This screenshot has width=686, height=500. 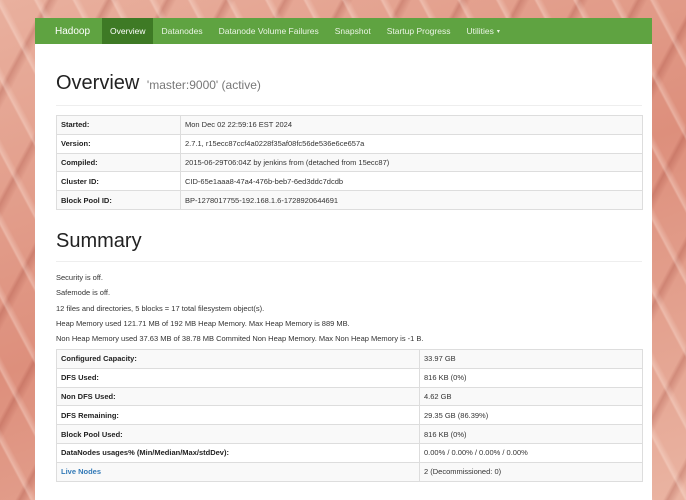 I want to click on row-value: 2 (Decommissioned: 0), so click(x=531, y=471).